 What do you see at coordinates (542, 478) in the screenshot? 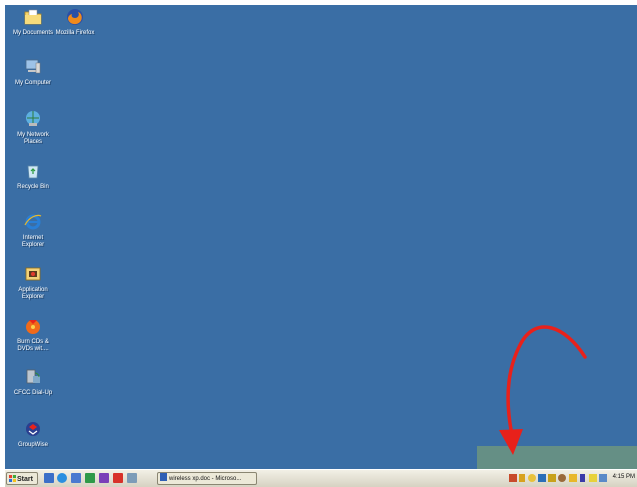
I see `printer-icon` at bounding box center [542, 478].